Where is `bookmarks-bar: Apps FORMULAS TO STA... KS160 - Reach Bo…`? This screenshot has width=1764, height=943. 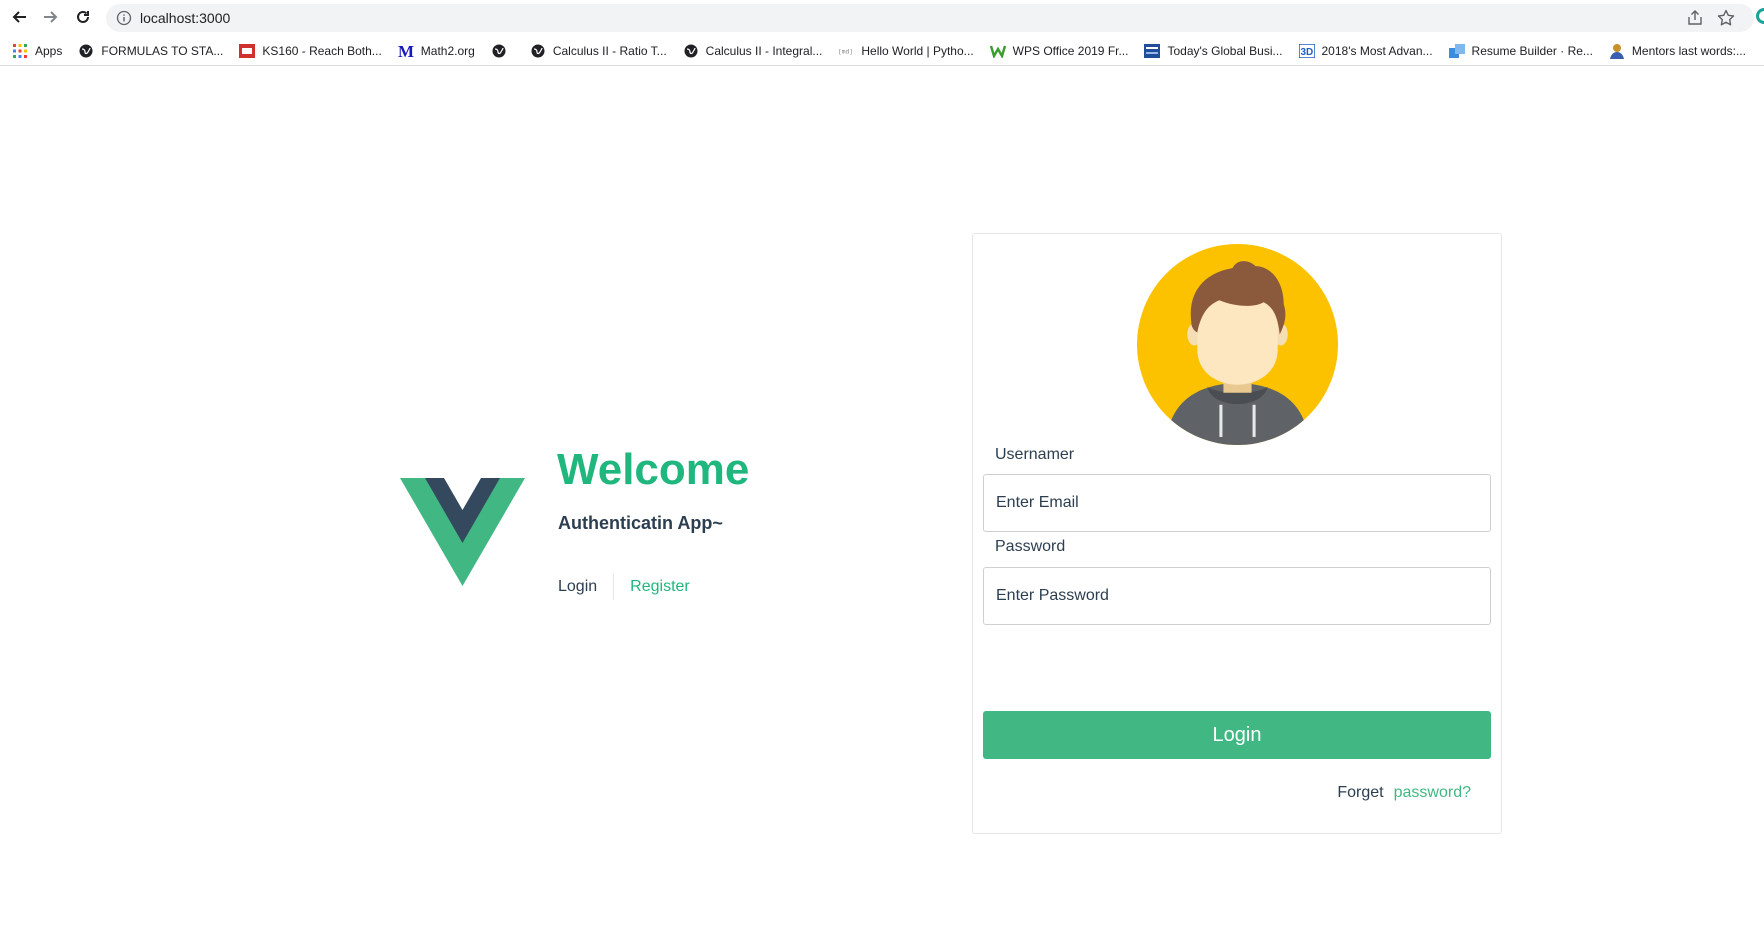
bookmarks-bar: Apps FORMULAS TO STA... KS160 - Reach Bo… is located at coordinates (882, 51).